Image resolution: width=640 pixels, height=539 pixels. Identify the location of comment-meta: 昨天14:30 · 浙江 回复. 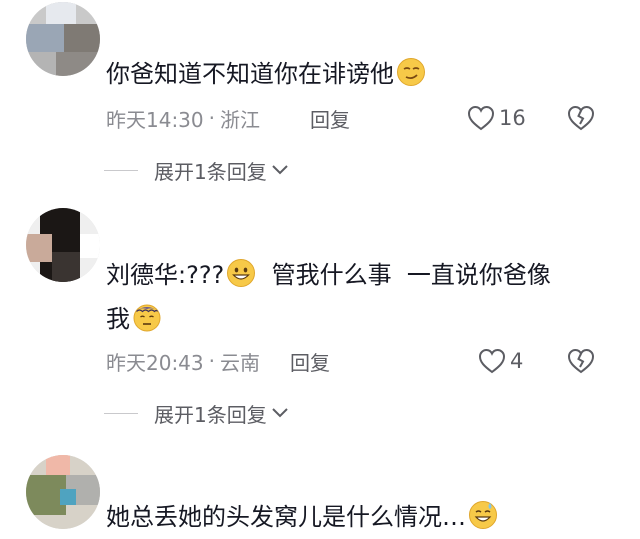
(228, 118).